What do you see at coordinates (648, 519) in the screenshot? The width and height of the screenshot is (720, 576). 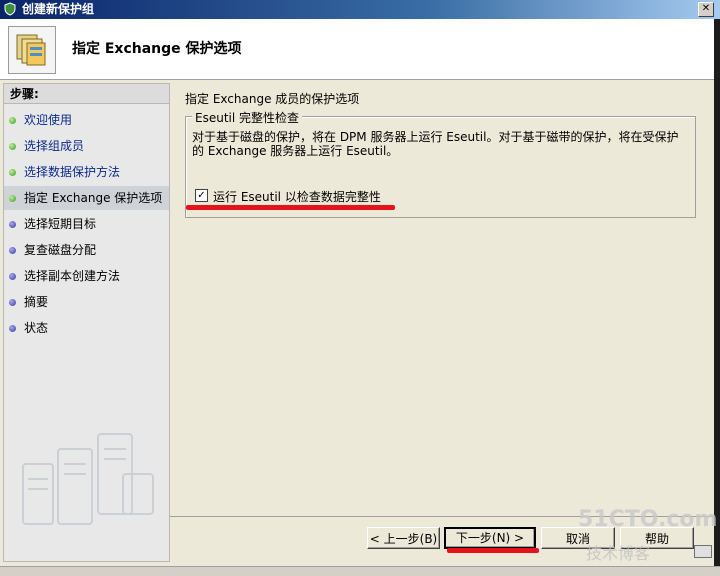 I see `site-watermark: 51CTO.com` at bounding box center [648, 519].